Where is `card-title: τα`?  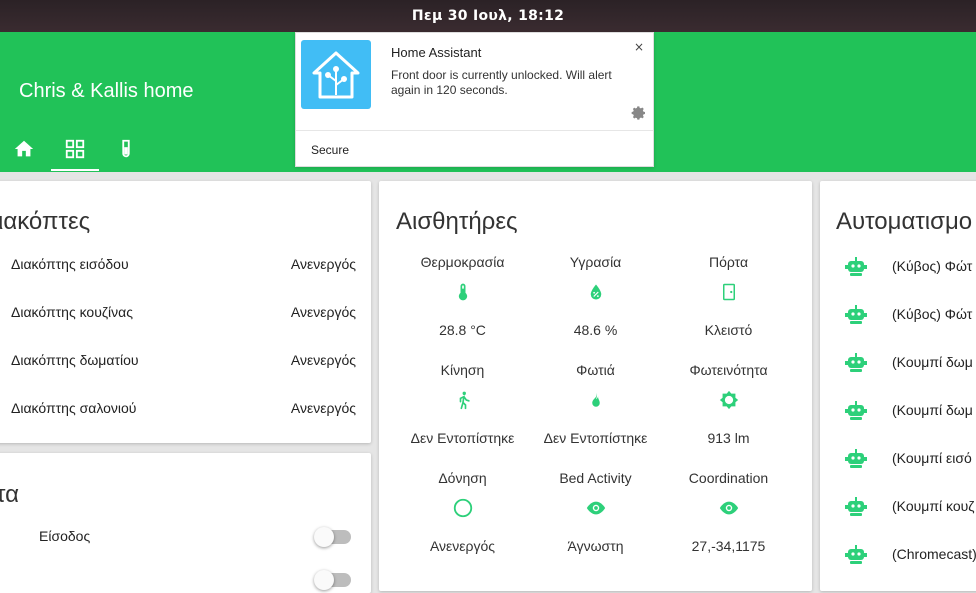 card-title: τα is located at coordinates (10, 494).